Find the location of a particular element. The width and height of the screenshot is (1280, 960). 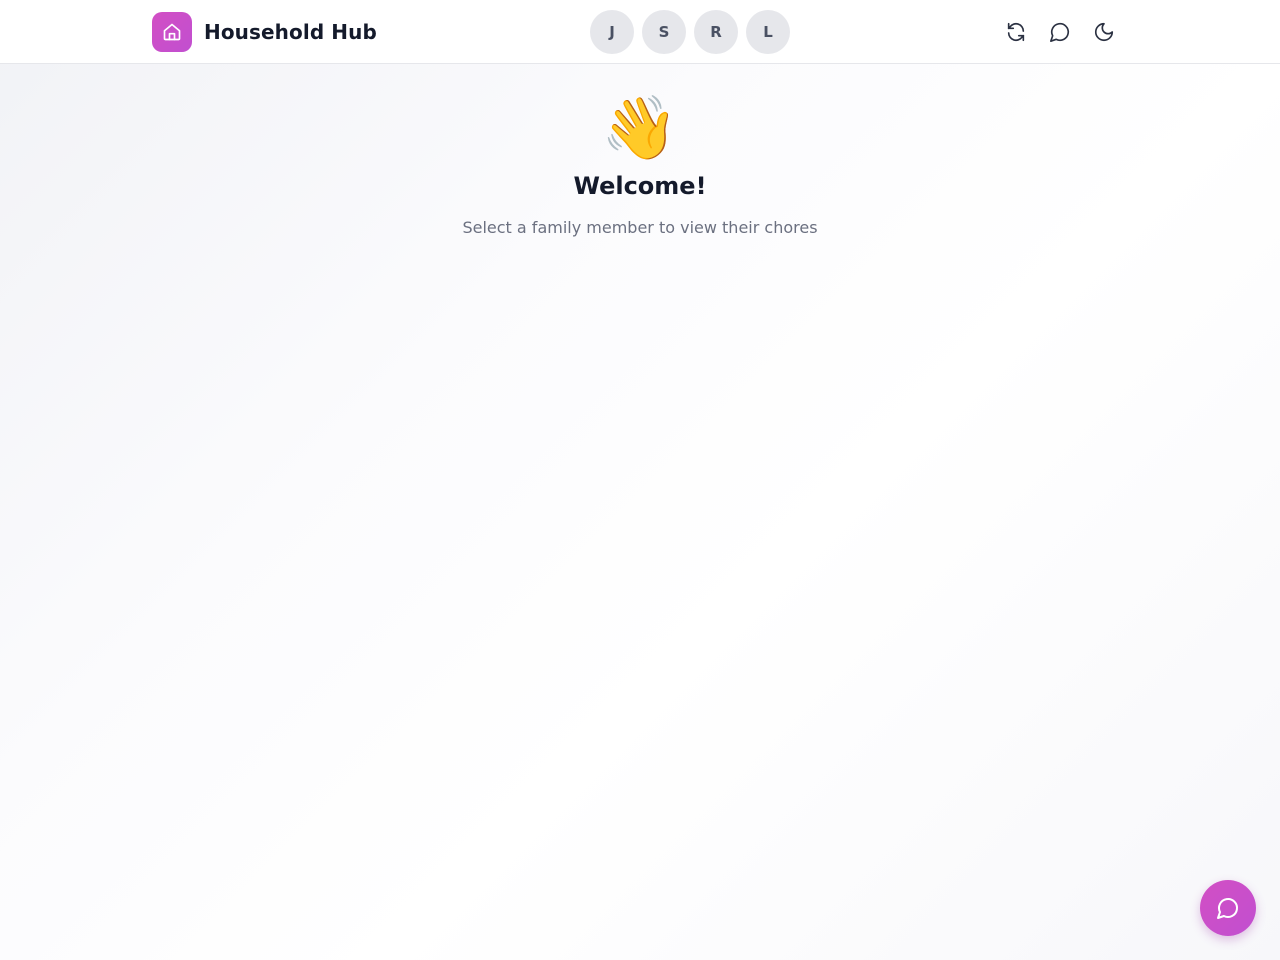

theme-toggle-button is located at coordinates (1104, 32).